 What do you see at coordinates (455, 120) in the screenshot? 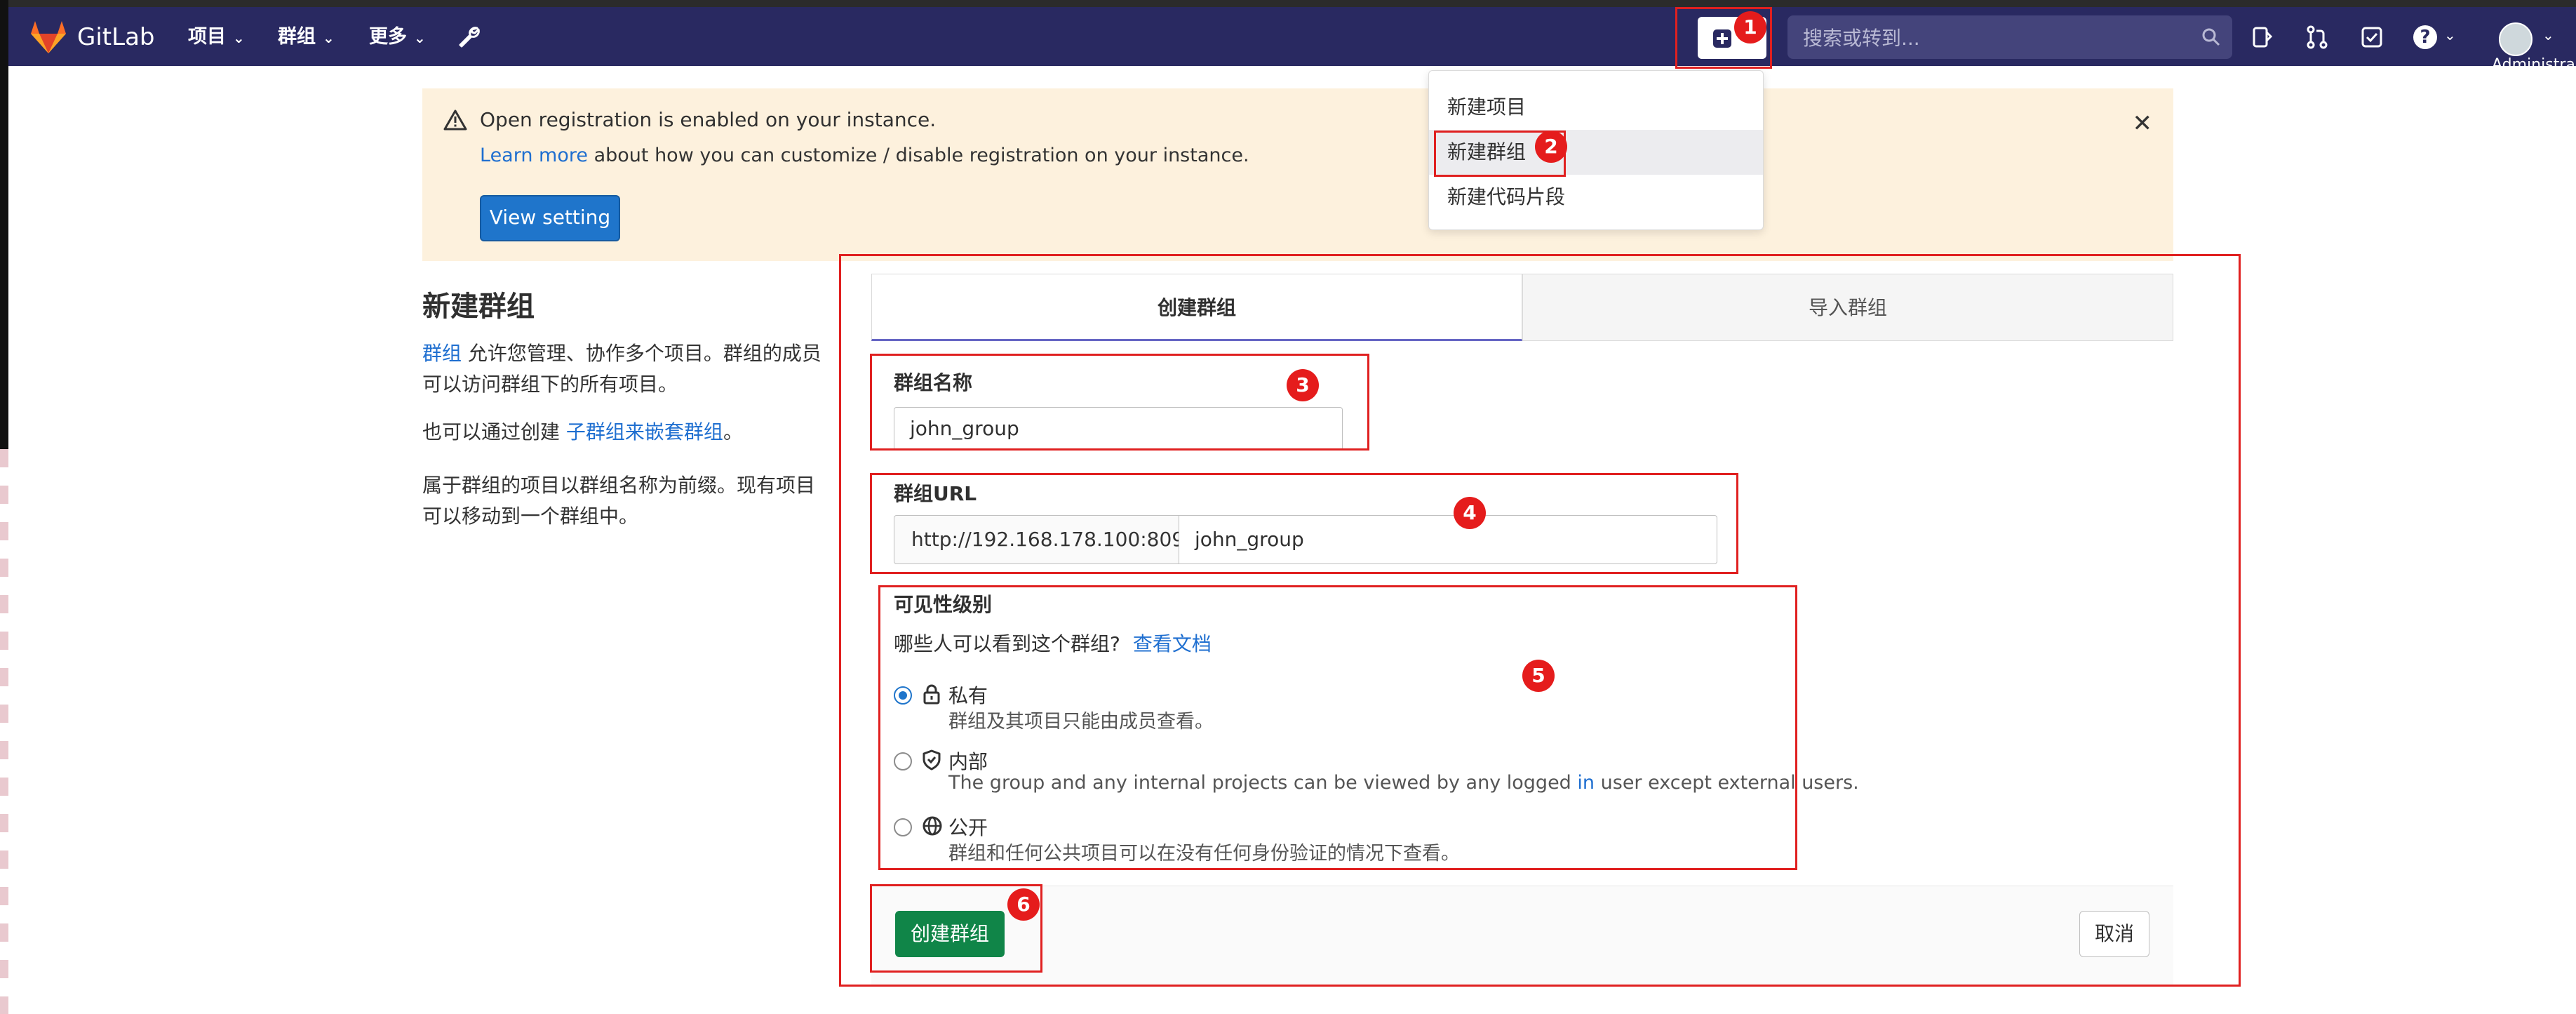
I see `warning-icon` at bounding box center [455, 120].